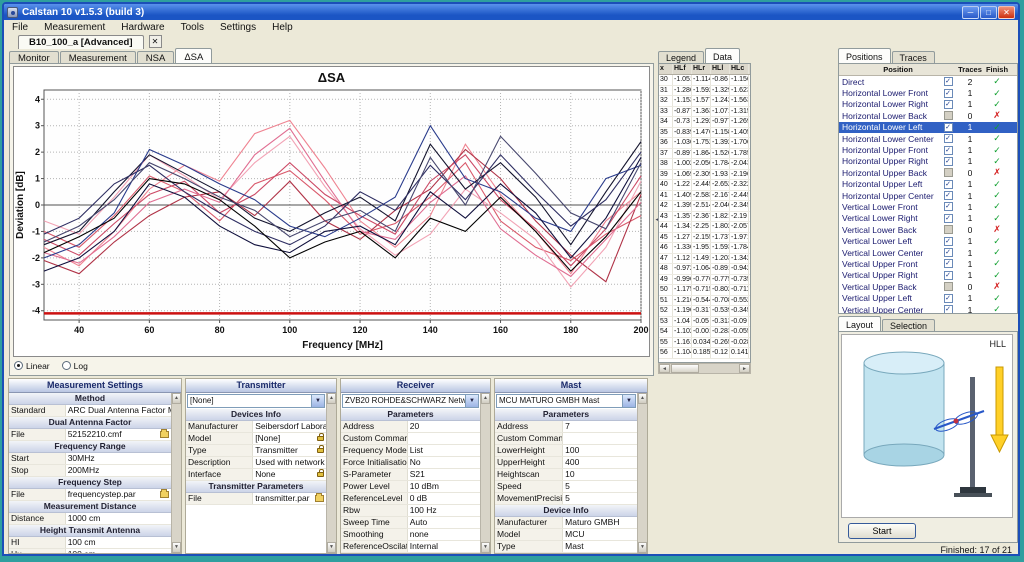 This screenshot has height=562, width=1024. What do you see at coordinates (928, 104) in the screenshot?
I see `position-row-horizontal-lower-right: Horizontal Lower Right ✓ 1 ✓` at bounding box center [928, 104].